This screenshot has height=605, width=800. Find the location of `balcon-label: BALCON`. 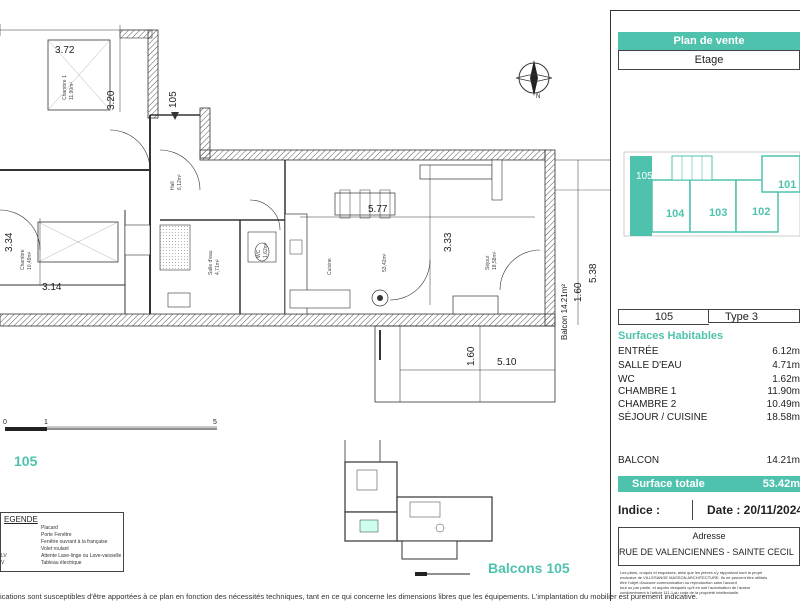

balcon-label: BALCON is located at coordinates (639, 460).